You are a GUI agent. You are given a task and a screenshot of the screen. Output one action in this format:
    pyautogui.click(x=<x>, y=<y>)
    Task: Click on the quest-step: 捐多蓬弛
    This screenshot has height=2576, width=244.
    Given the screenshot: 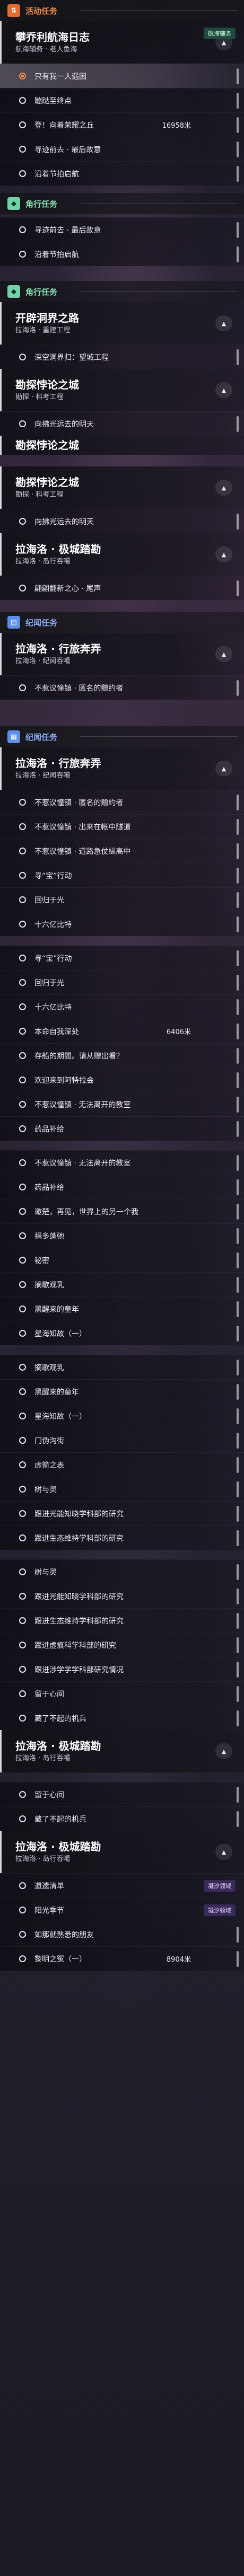 What is the action you would take?
    pyautogui.click(x=122, y=1235)
    